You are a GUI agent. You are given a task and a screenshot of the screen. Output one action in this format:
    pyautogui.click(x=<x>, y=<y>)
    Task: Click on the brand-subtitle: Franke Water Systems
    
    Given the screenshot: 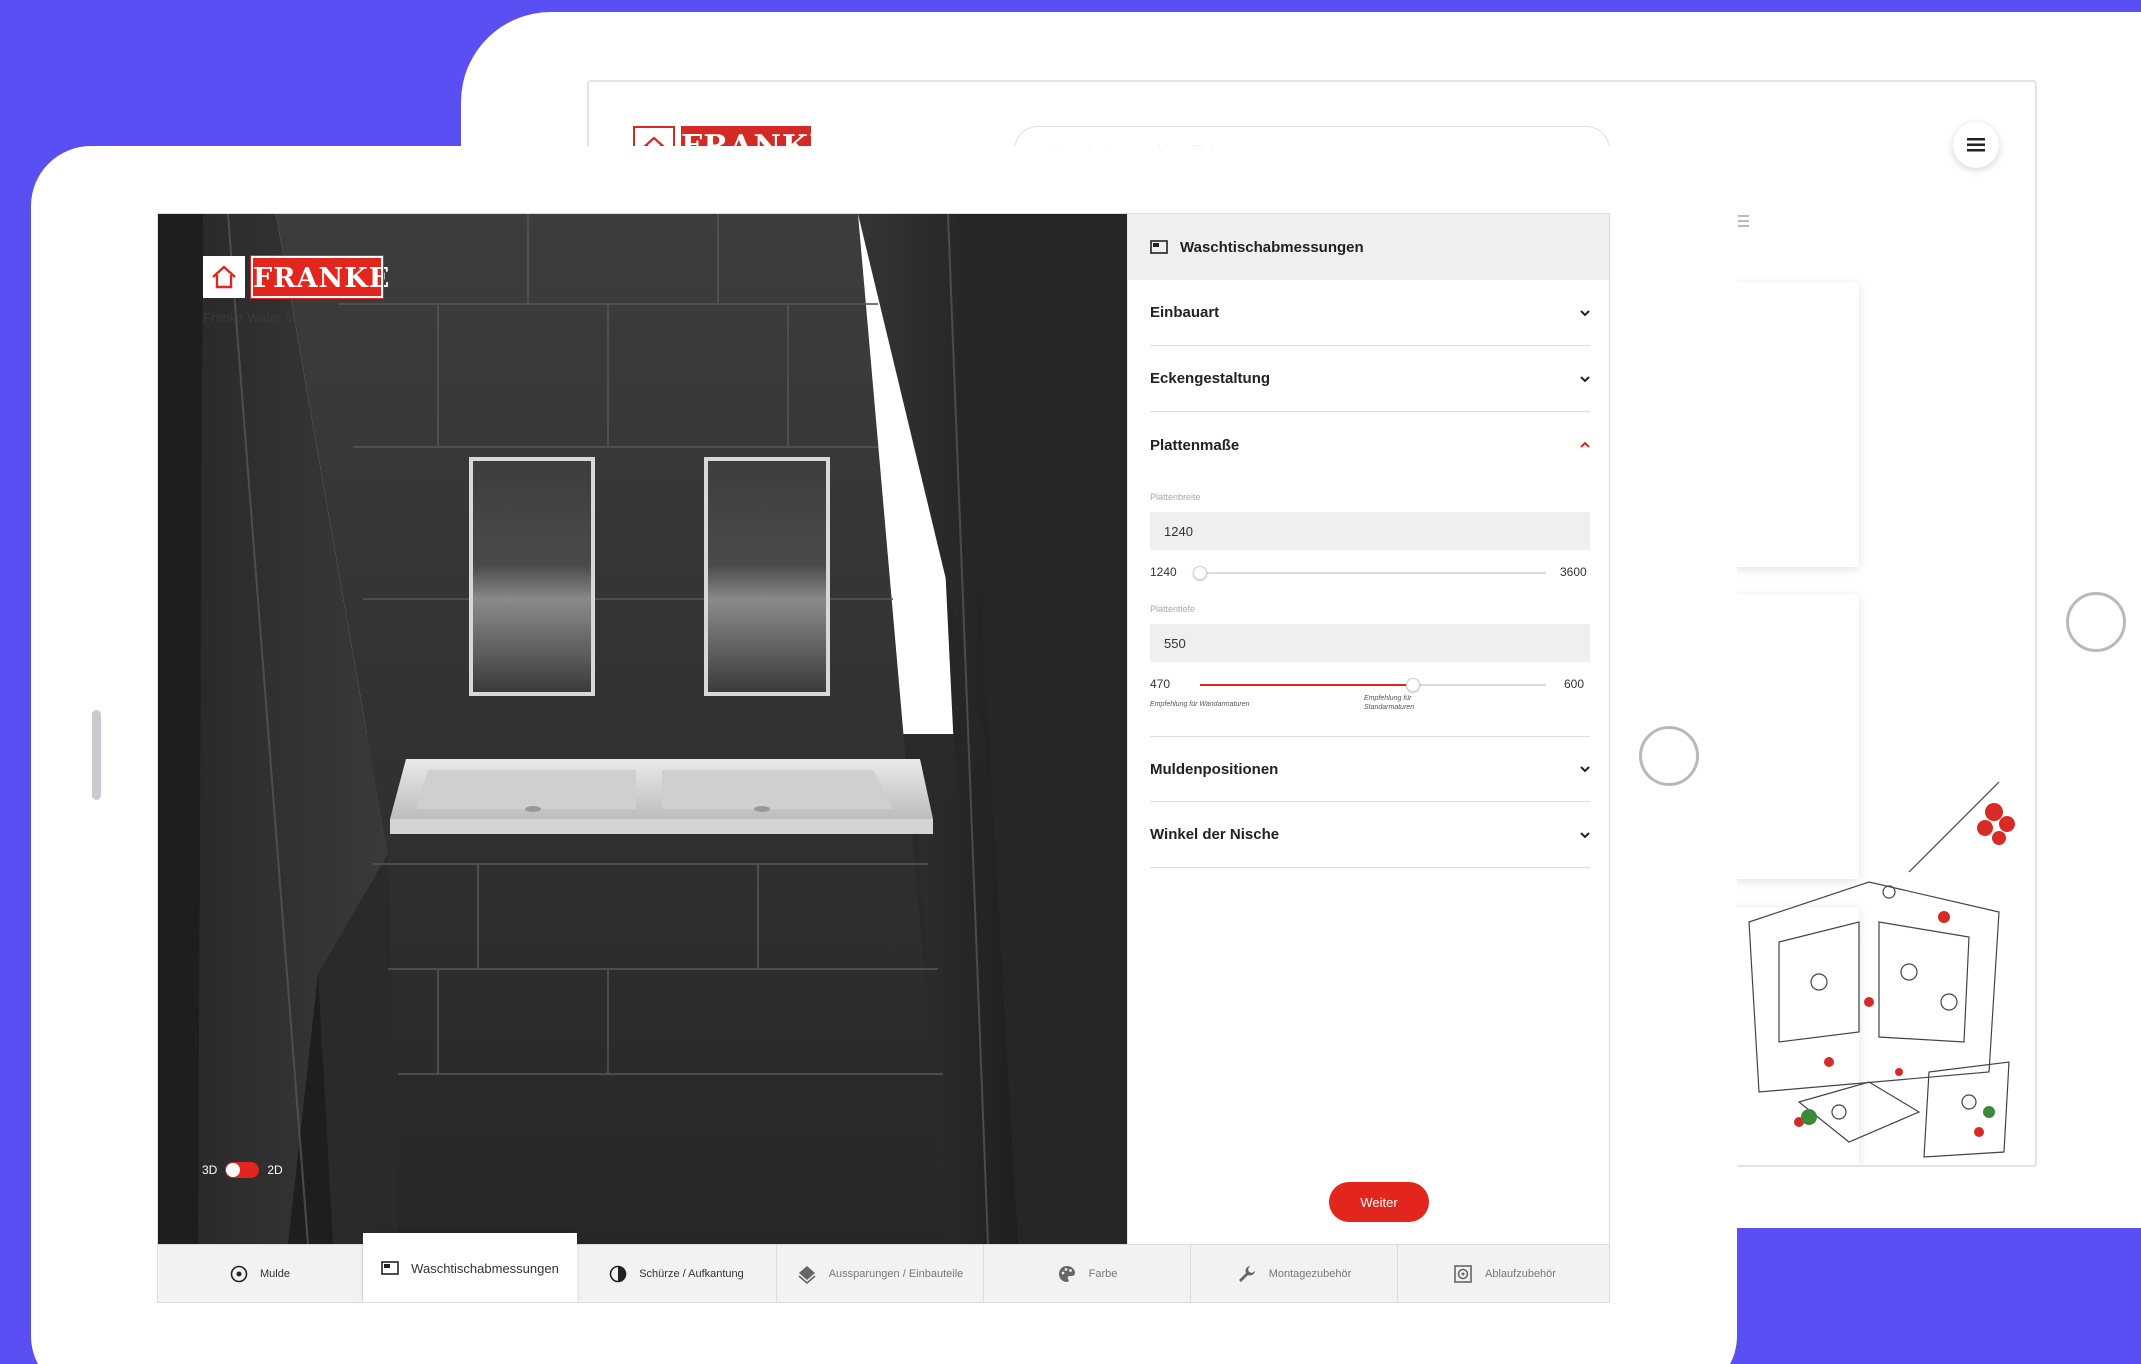 What is the action you would take?
    pyautogui.click(x=269, y=317)
    